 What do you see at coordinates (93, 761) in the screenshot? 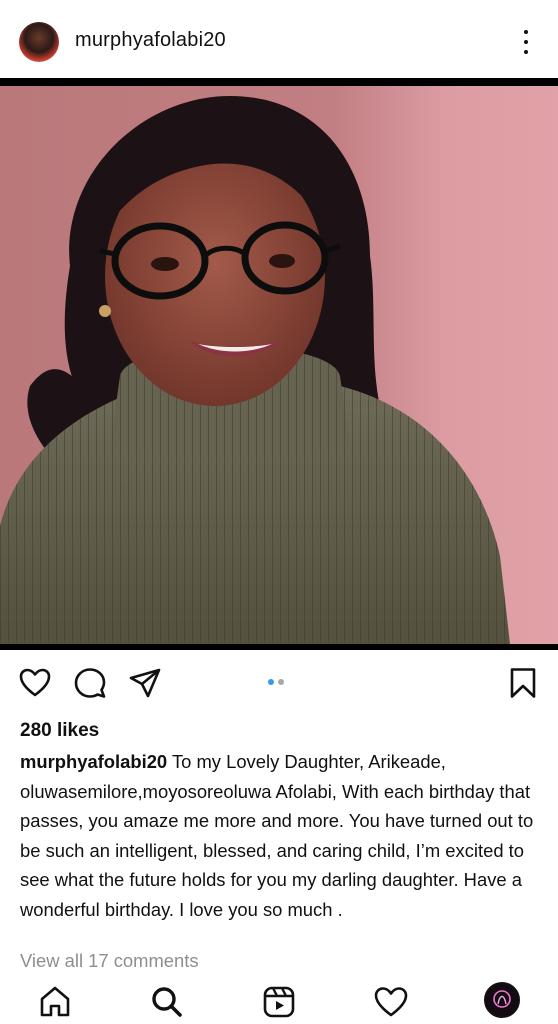
I see `caption-username: murphyafolabi20` at bounding box center [93, 761].